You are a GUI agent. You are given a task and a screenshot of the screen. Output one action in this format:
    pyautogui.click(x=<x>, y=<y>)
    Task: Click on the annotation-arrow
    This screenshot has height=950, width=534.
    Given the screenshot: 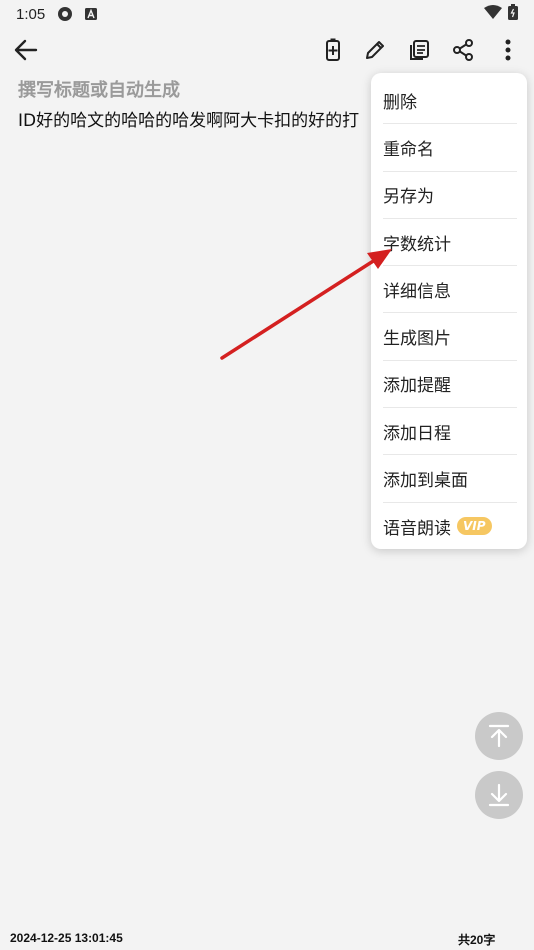 What is the action you would take?
    pyautogui.click(x=306, y=304)
    